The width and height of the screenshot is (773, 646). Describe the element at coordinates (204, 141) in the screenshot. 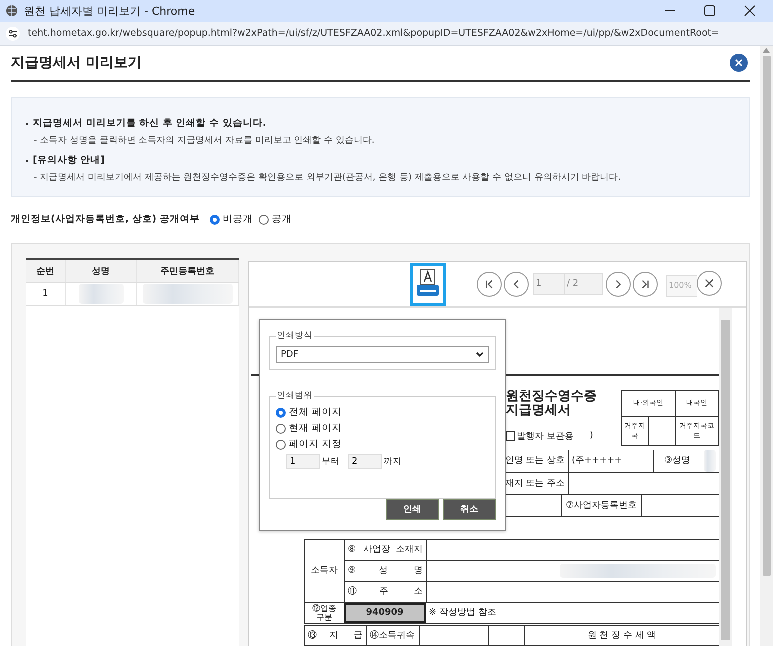

I see `notice-text: - 소득자 성명을 클릭하면 소득자의 지급명세서 자료를 미리보고 인쇄할 수 있습니다.` at that location.